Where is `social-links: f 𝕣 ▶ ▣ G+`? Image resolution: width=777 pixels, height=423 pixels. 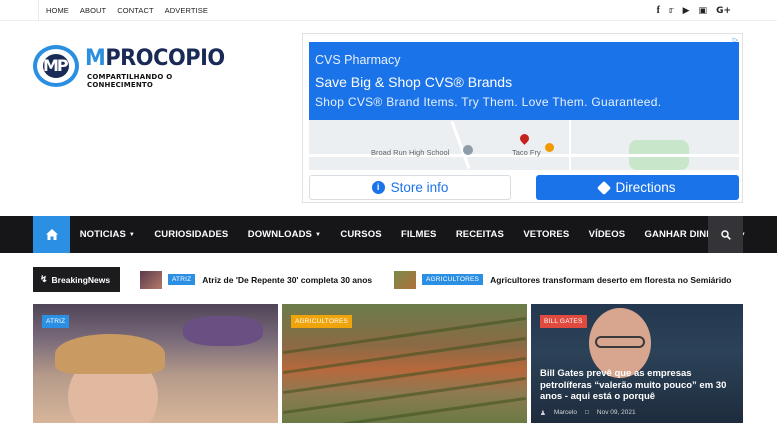 social-links: f 𝕣 ▶ ▣ G+ is located at coordinates (689, 10).